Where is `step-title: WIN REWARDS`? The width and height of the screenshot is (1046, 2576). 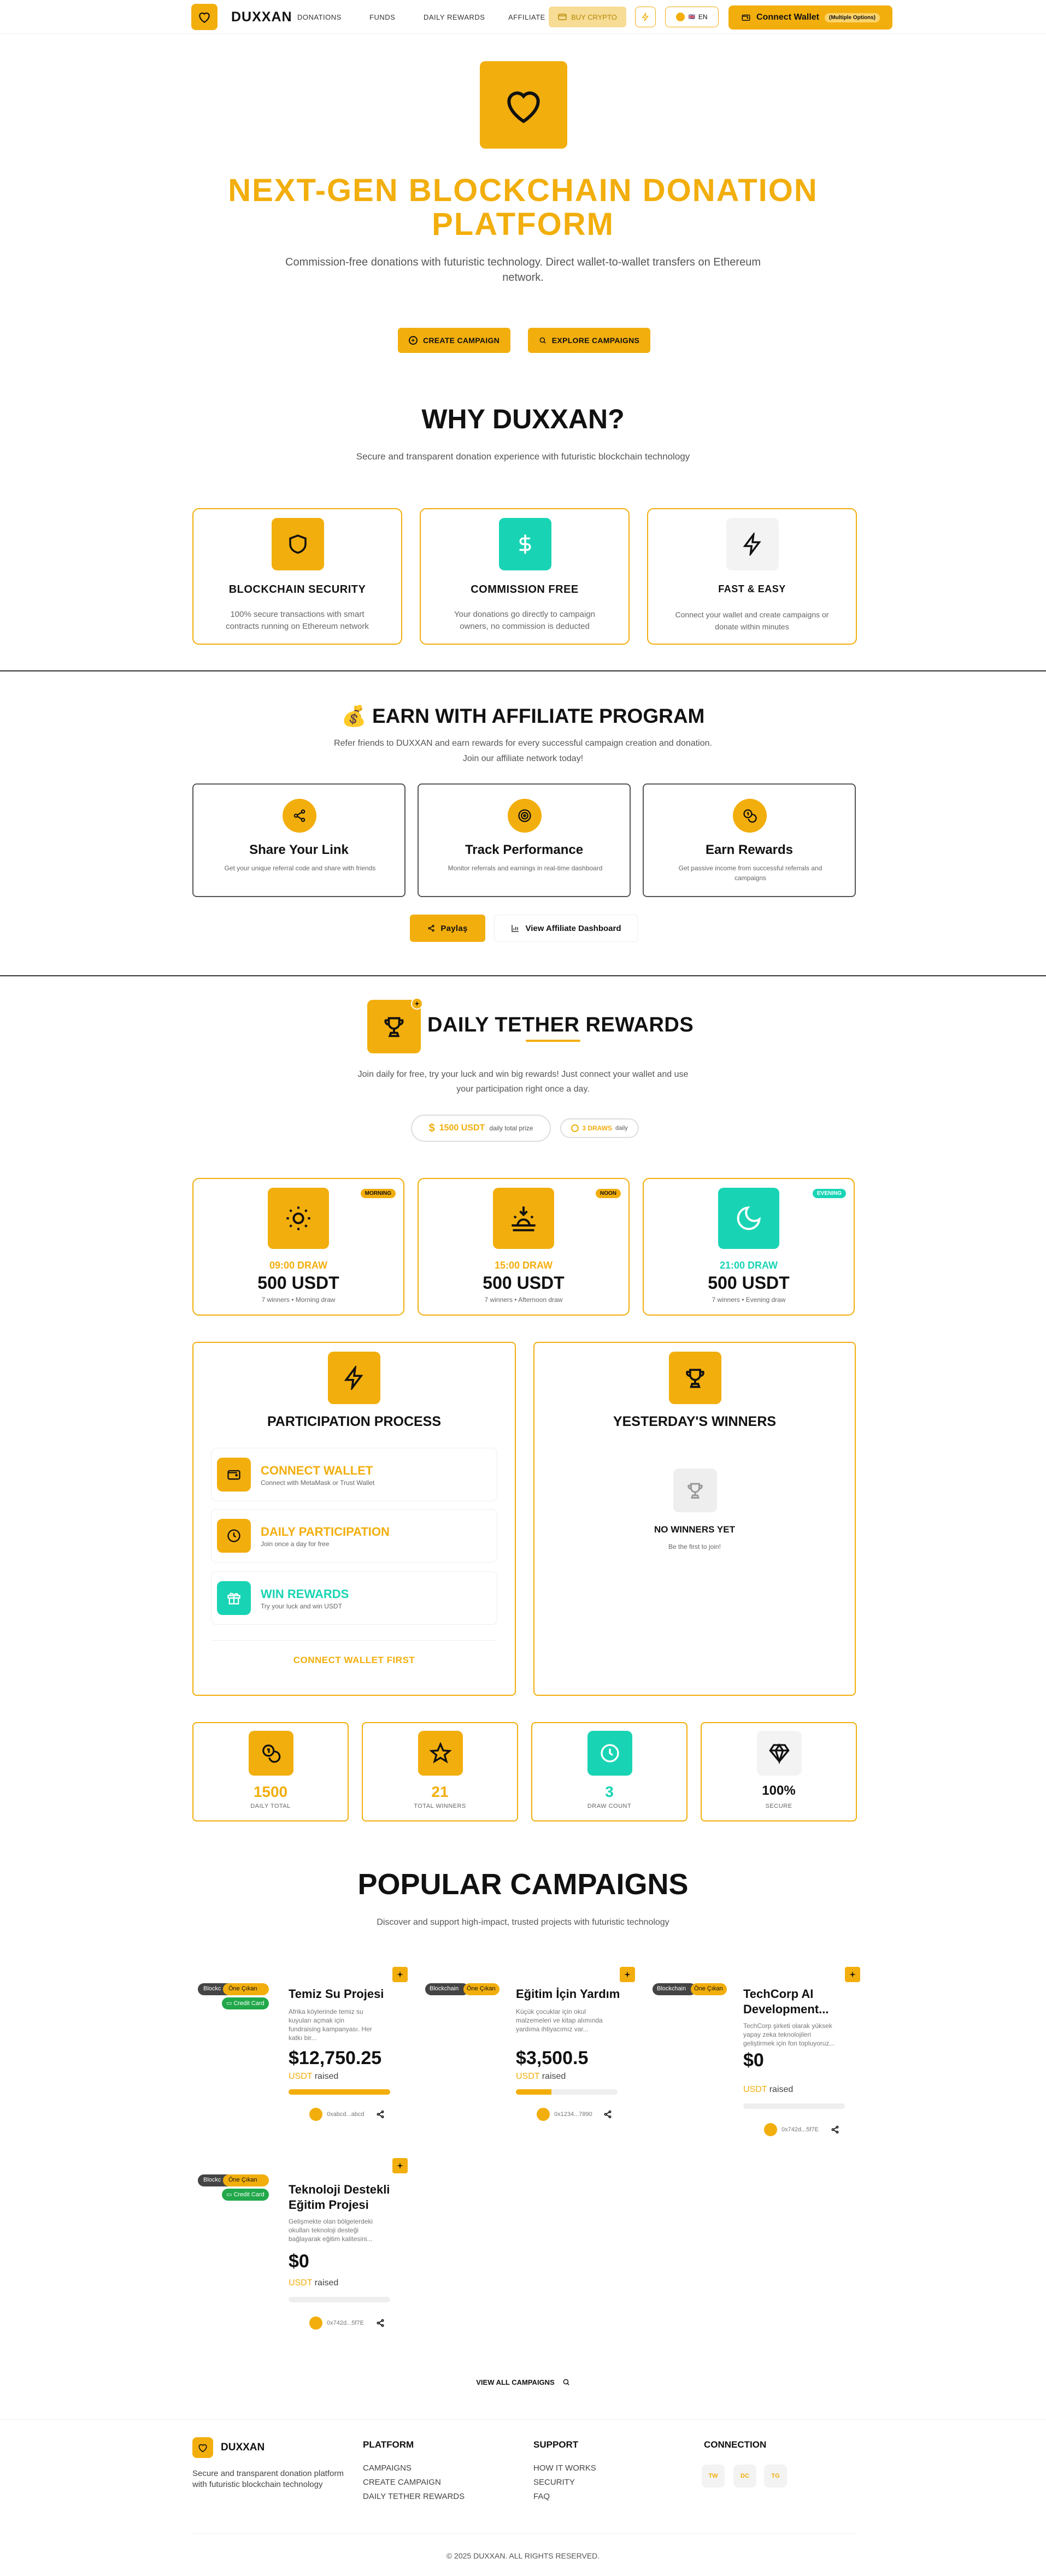 step-title: WIN REWARDS is located at coordinates (305, 1594).